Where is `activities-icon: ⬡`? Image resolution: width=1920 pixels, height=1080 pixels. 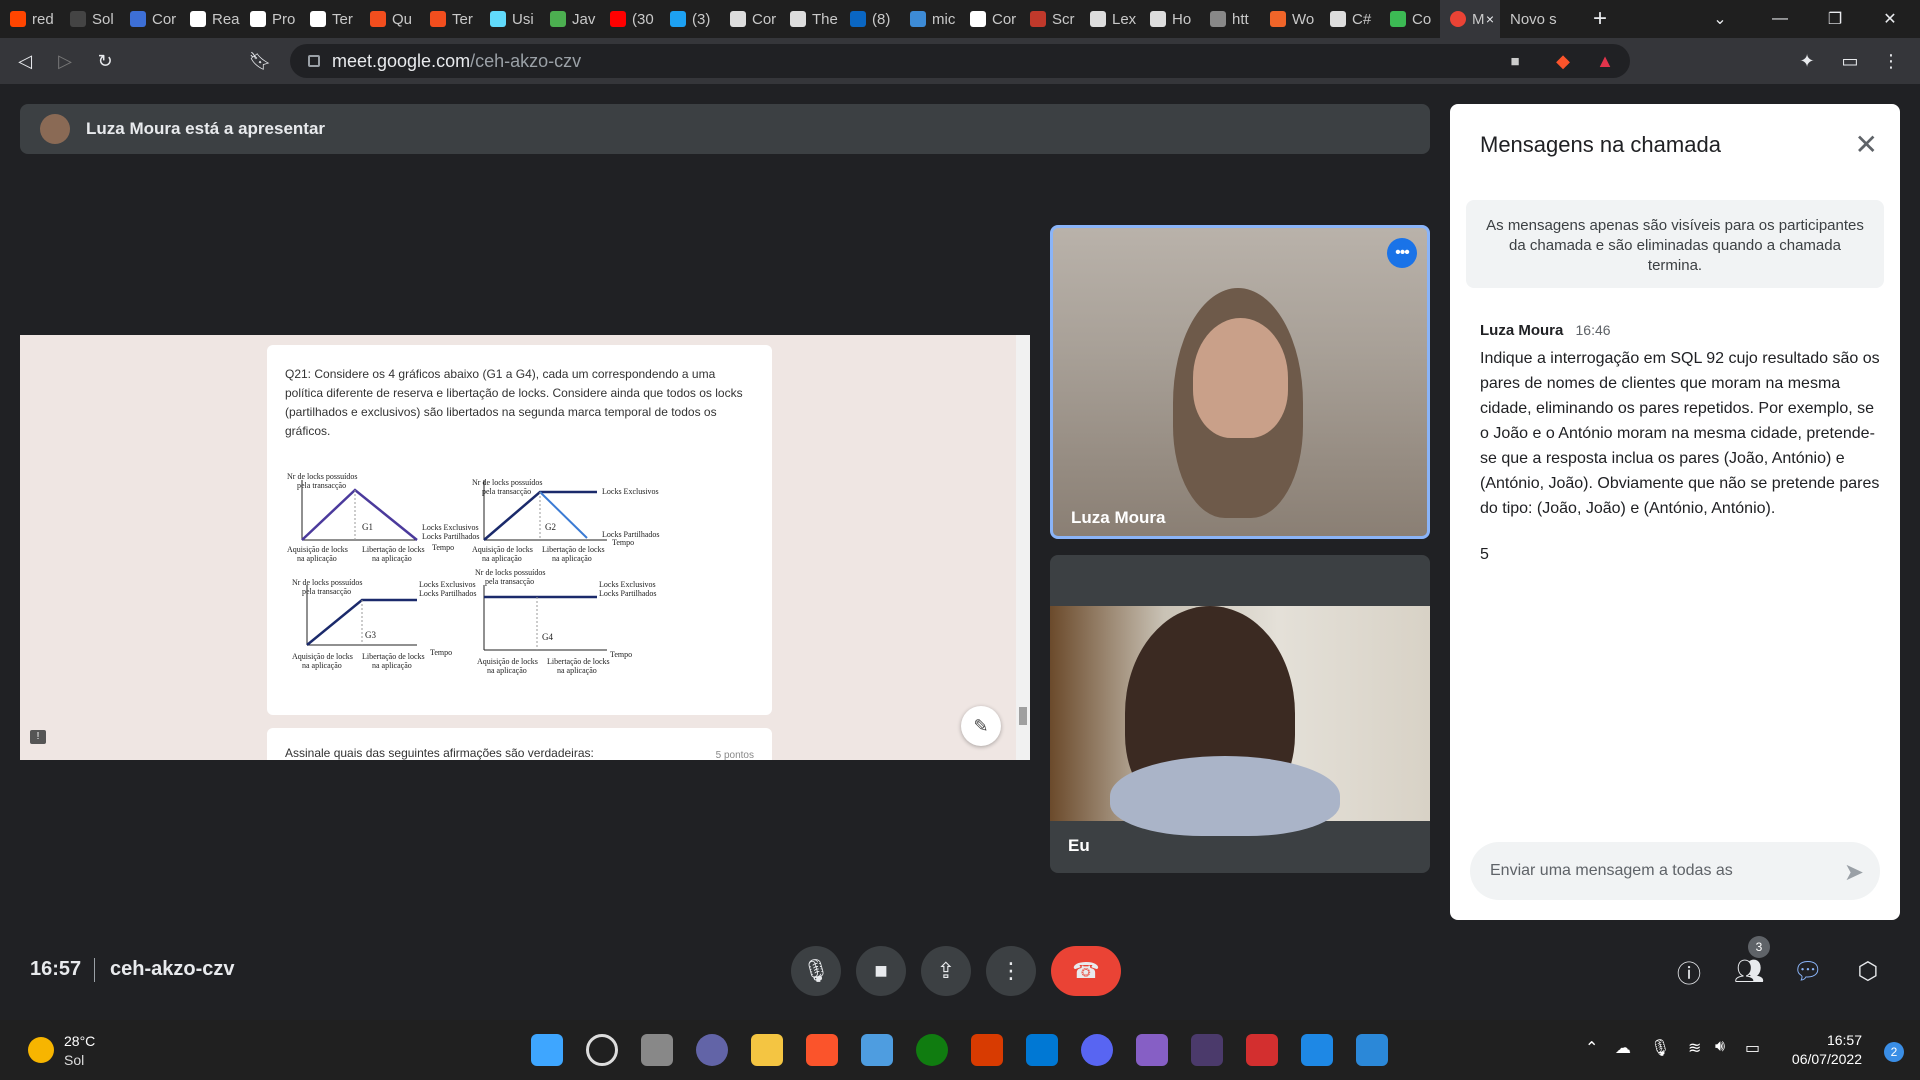 activities-icon: ⬡ is located at coordinates (1868, 971).